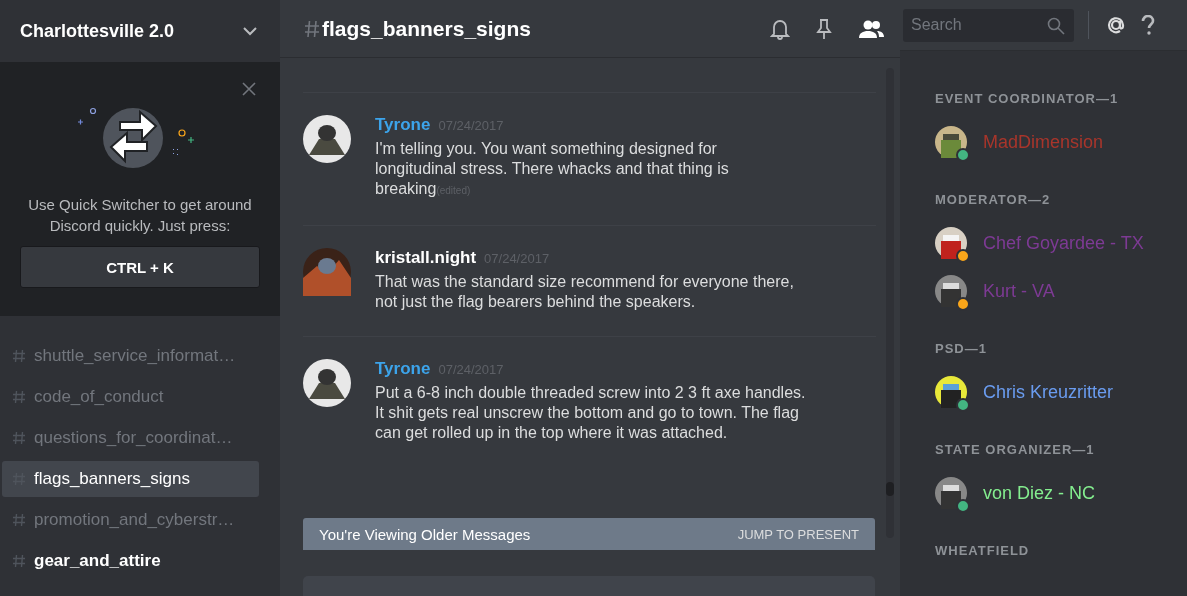  I want to click on member-name: Chris Kreuzritter, so click(1048, 392).